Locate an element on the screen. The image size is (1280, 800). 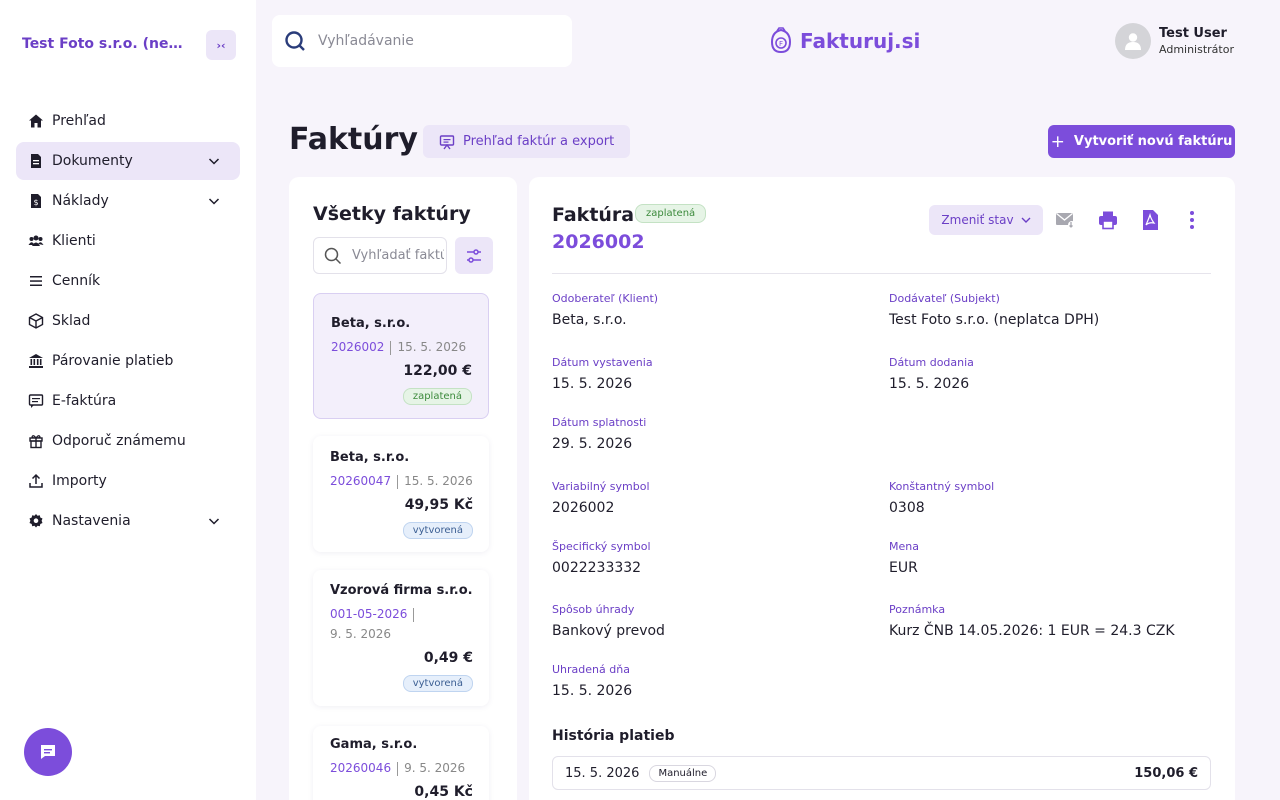
logo-icon: F is located at coordinates (781, 40).